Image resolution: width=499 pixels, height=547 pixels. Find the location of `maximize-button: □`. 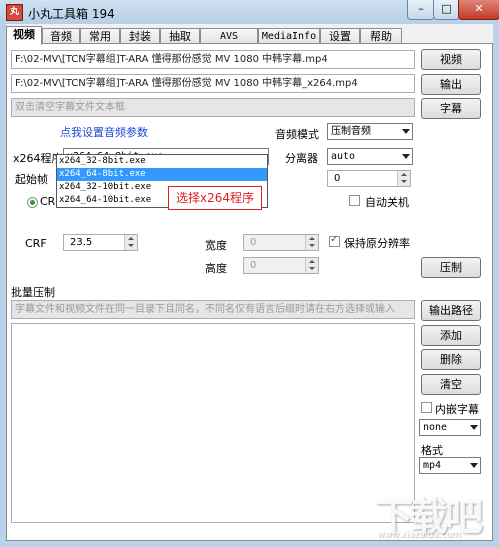

maximize-button: □ is located at coordinates (446, 10).